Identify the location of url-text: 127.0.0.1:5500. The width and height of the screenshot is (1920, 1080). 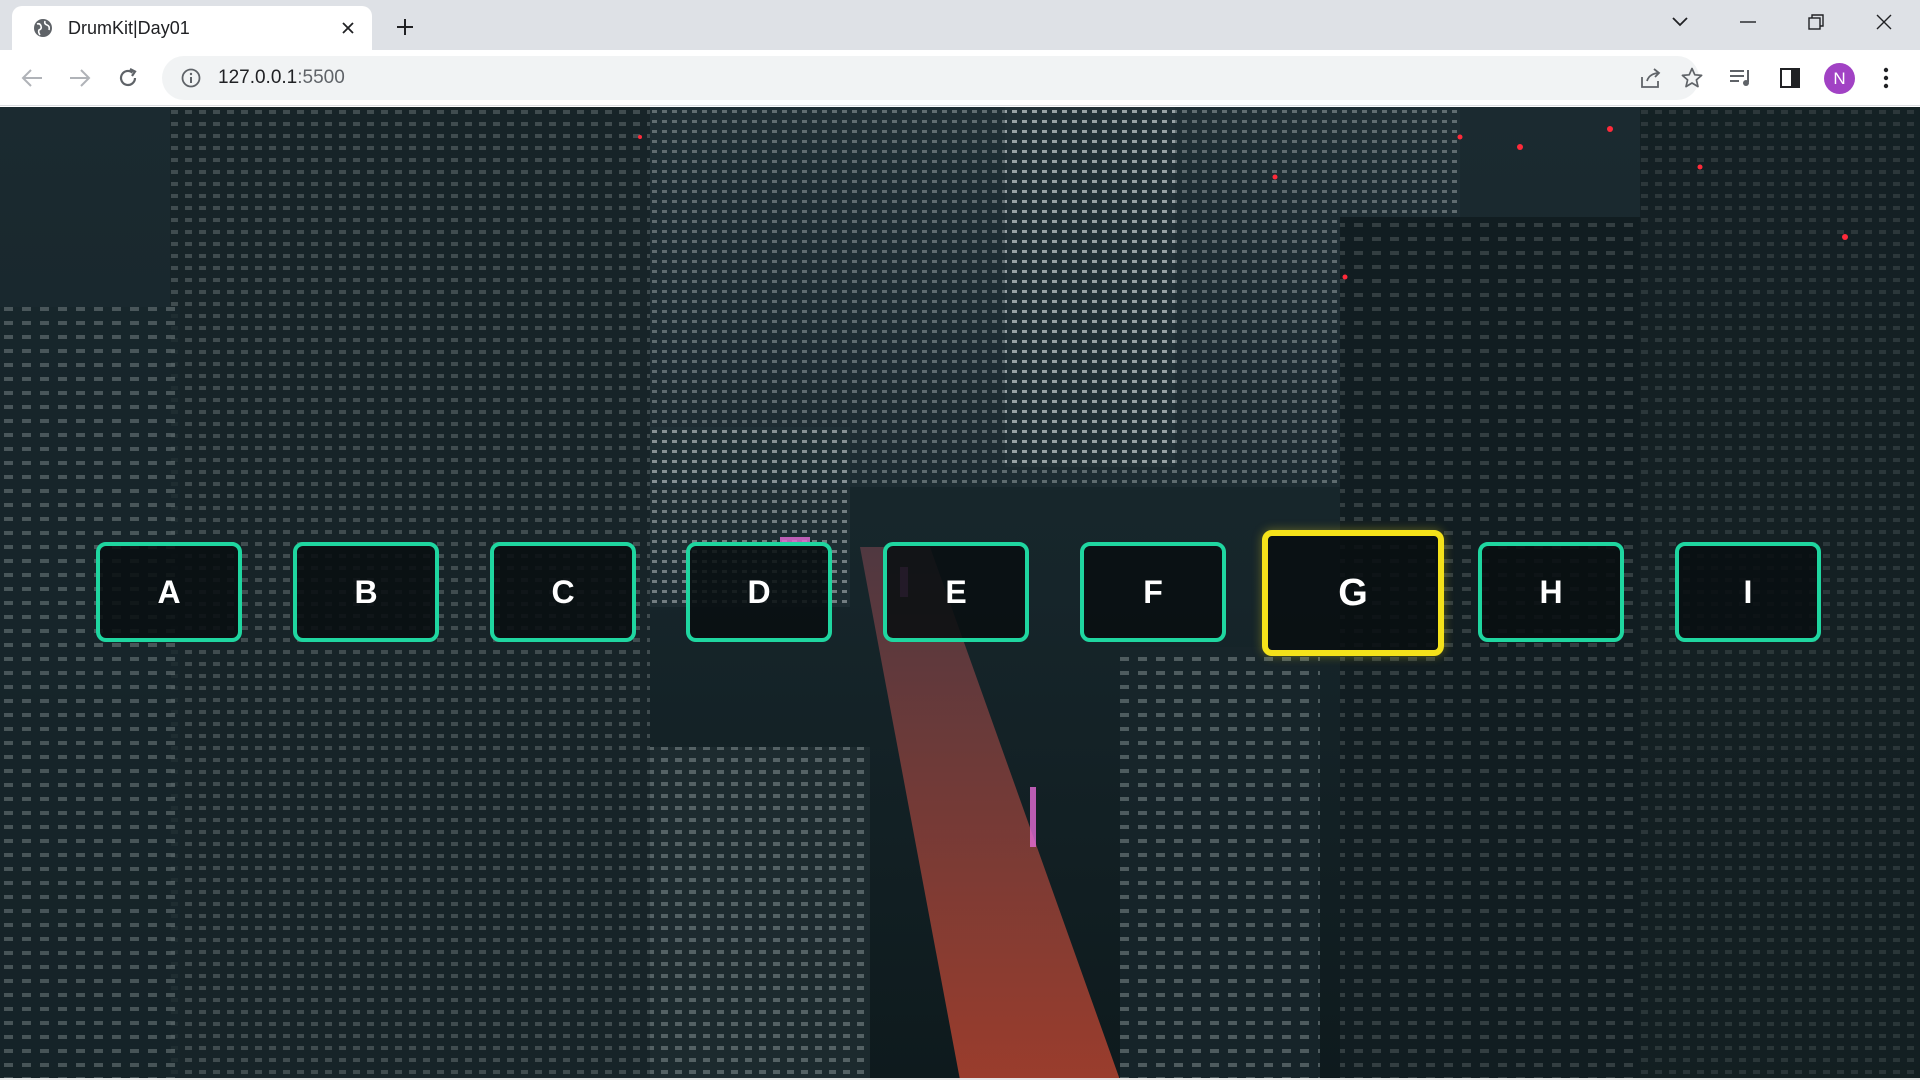
(281, 78).